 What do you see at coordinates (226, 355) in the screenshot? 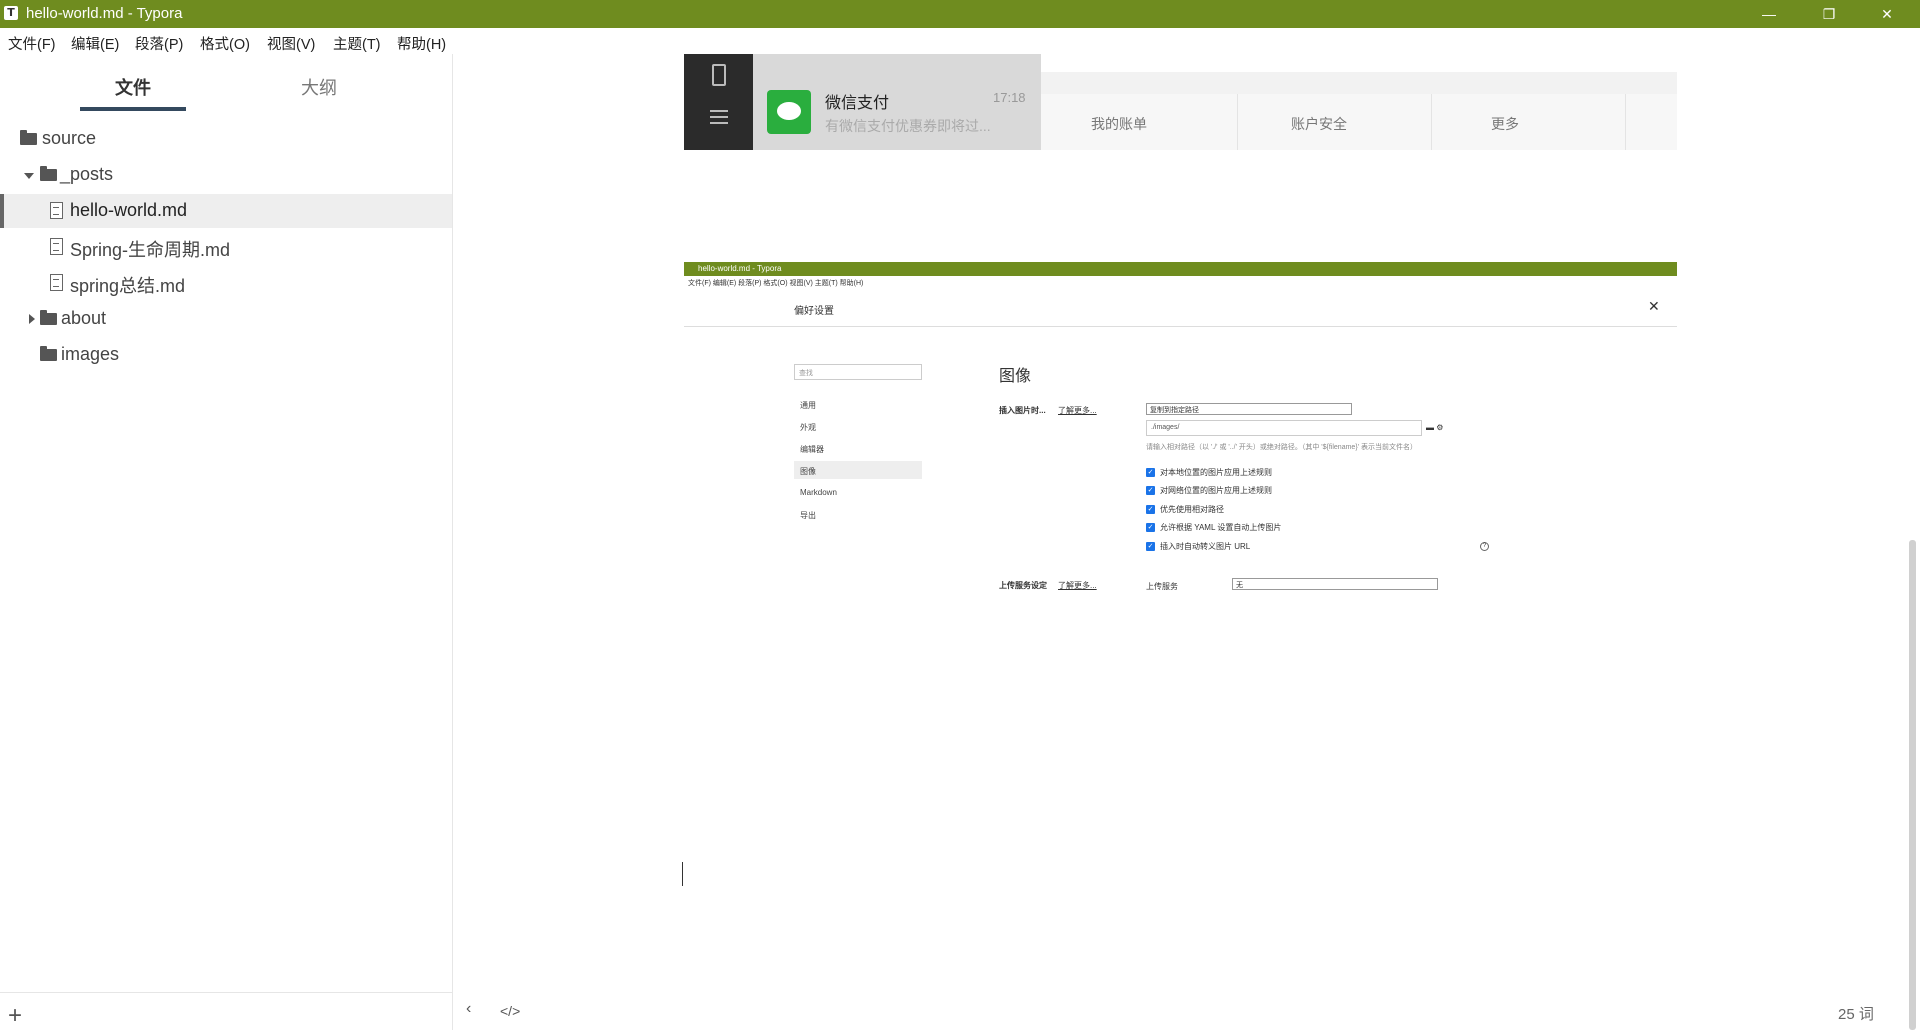
I see `tree-item-images: images` at bounding box center [226, 355].